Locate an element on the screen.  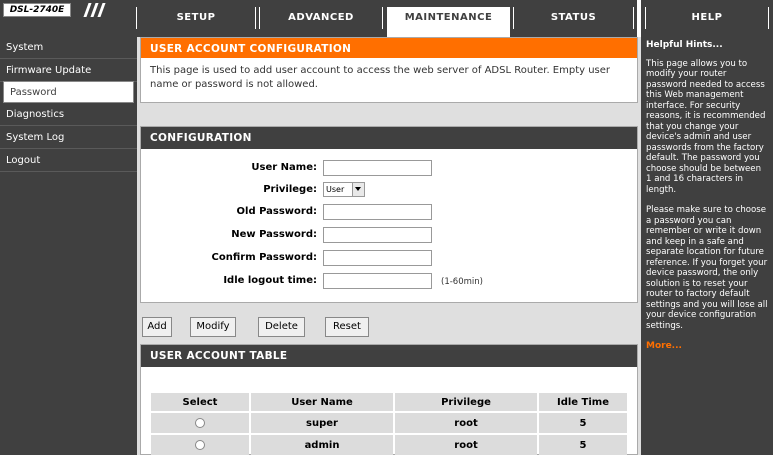
add-button: Add is located at coordinates (157, 327).